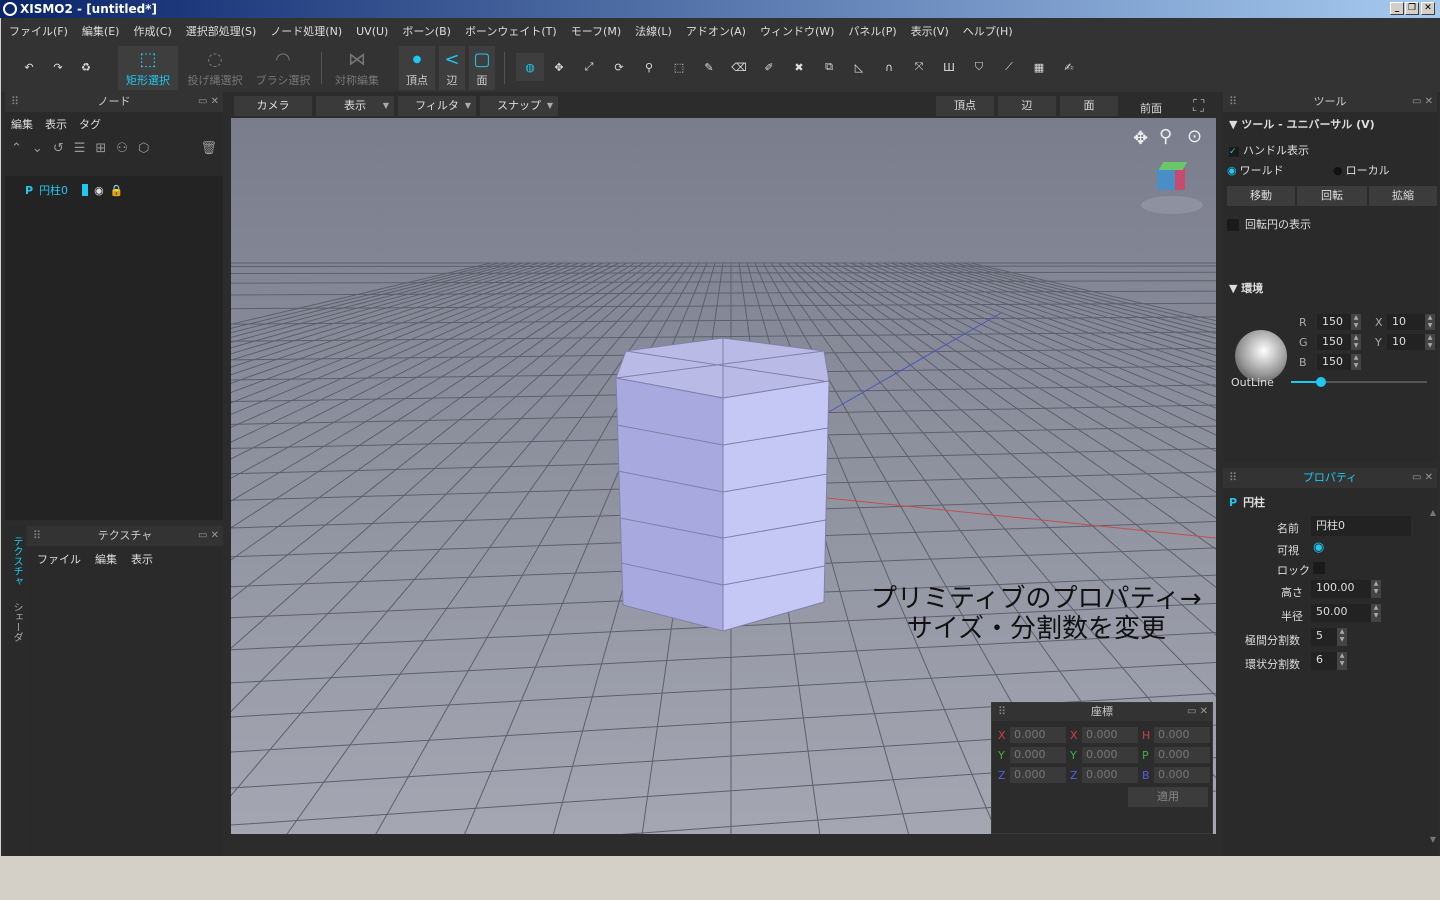 Image resolution: width=1440 pixels, height=900 pixels. Describe the element at coordinates (1261, 356) in the screenshot. I see `light-sphere` at that location.